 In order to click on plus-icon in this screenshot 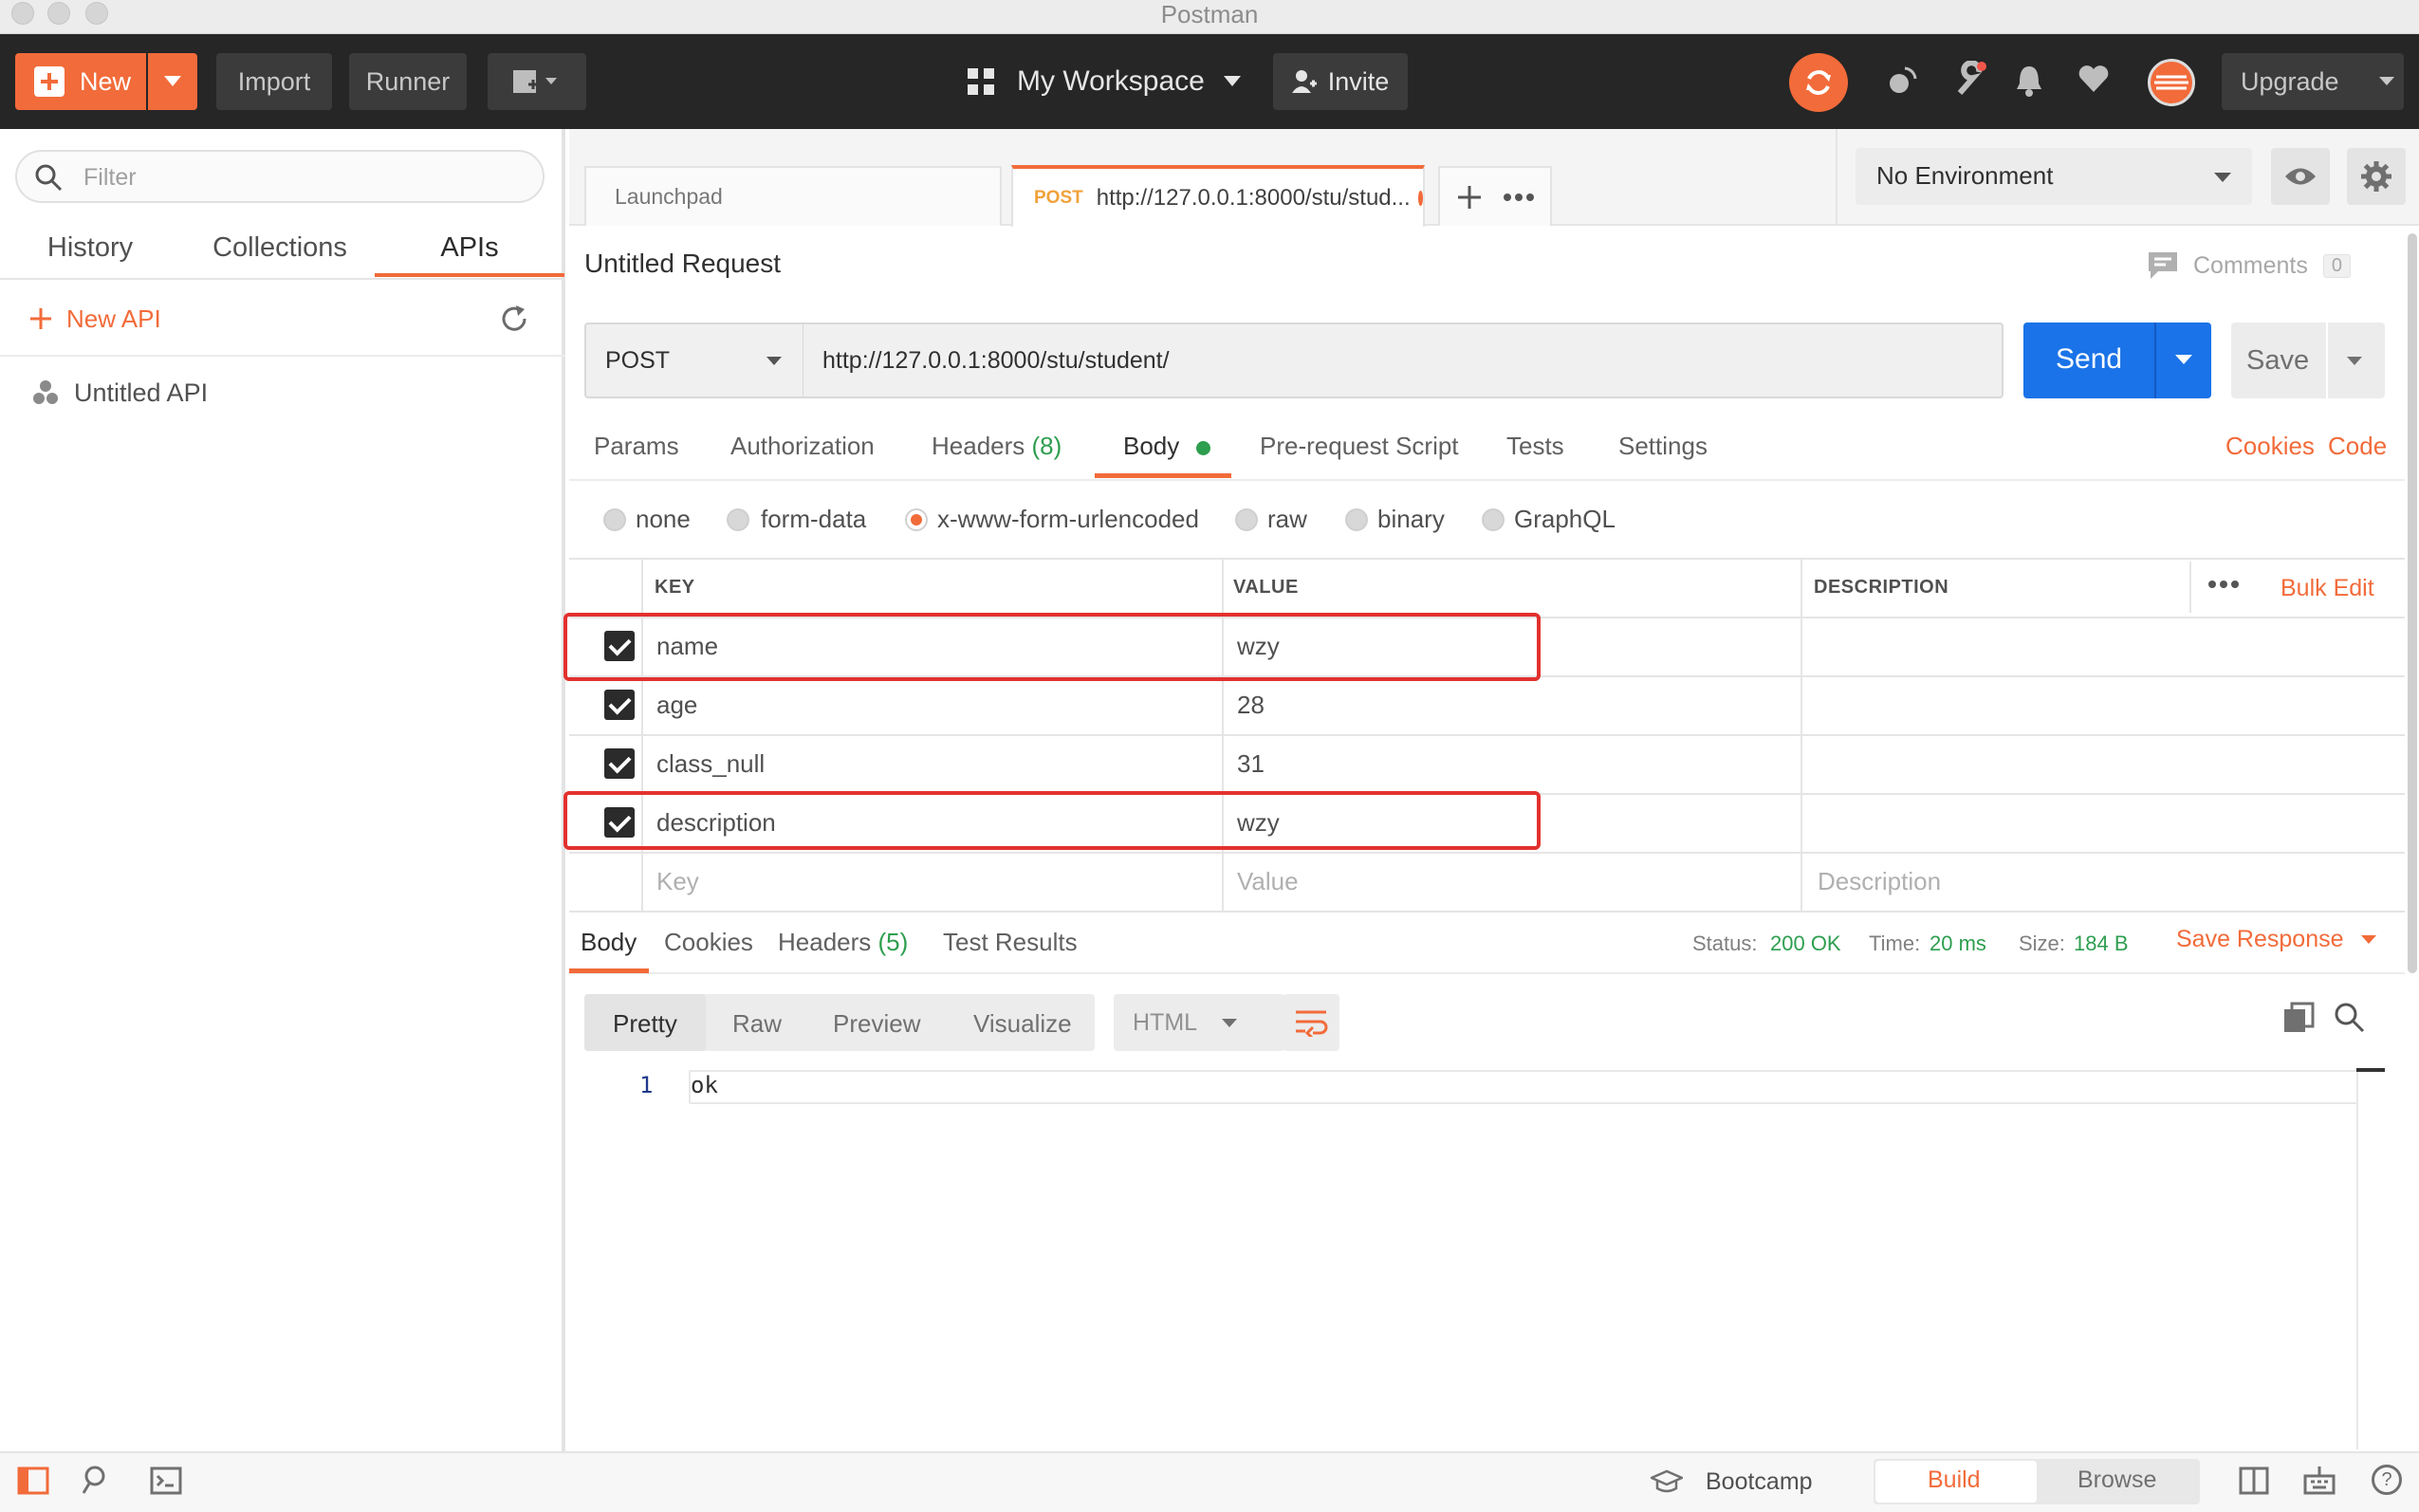, I will do `click(1470, 197)`.